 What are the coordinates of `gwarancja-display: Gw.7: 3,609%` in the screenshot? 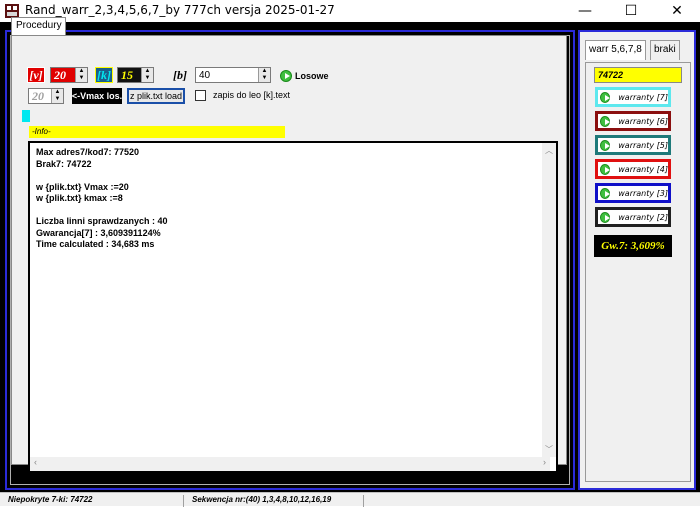 It's located at (633, 246).